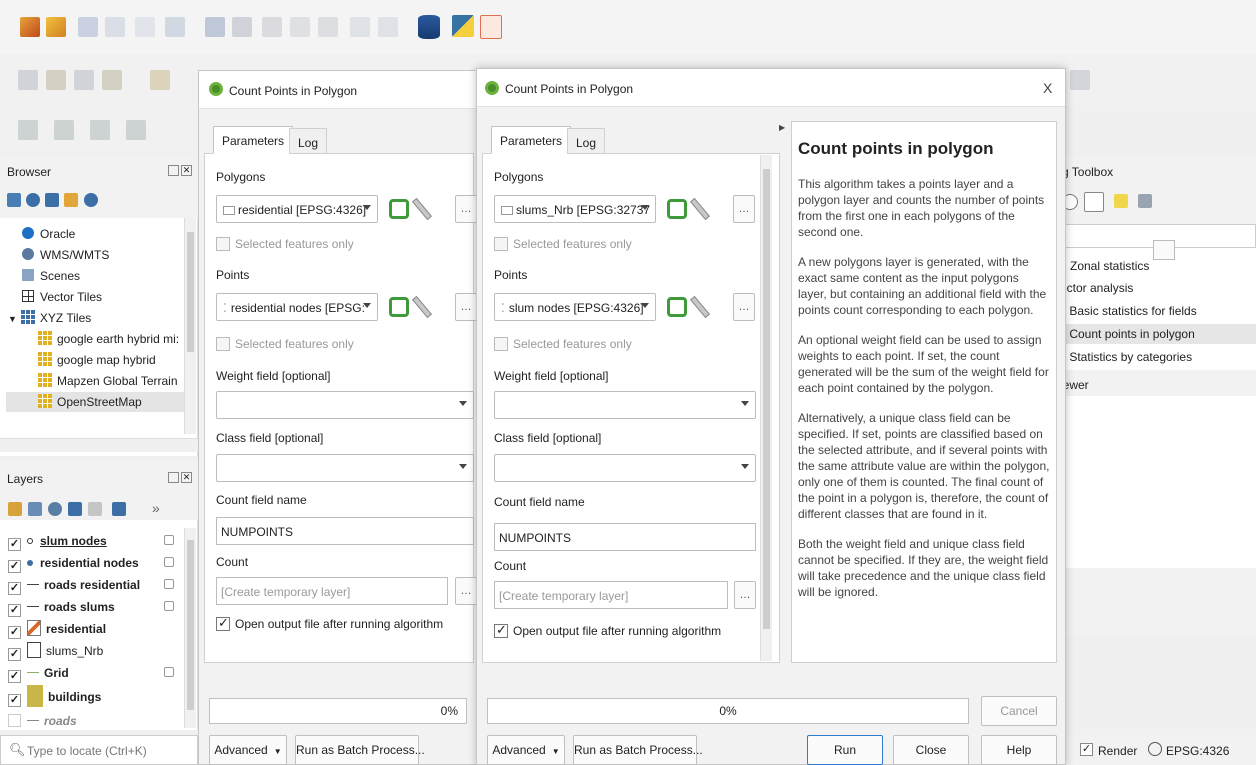  Describe the element at coordinates (75, 509) in the screenshot. I see `filter-legend-icon` at that location.